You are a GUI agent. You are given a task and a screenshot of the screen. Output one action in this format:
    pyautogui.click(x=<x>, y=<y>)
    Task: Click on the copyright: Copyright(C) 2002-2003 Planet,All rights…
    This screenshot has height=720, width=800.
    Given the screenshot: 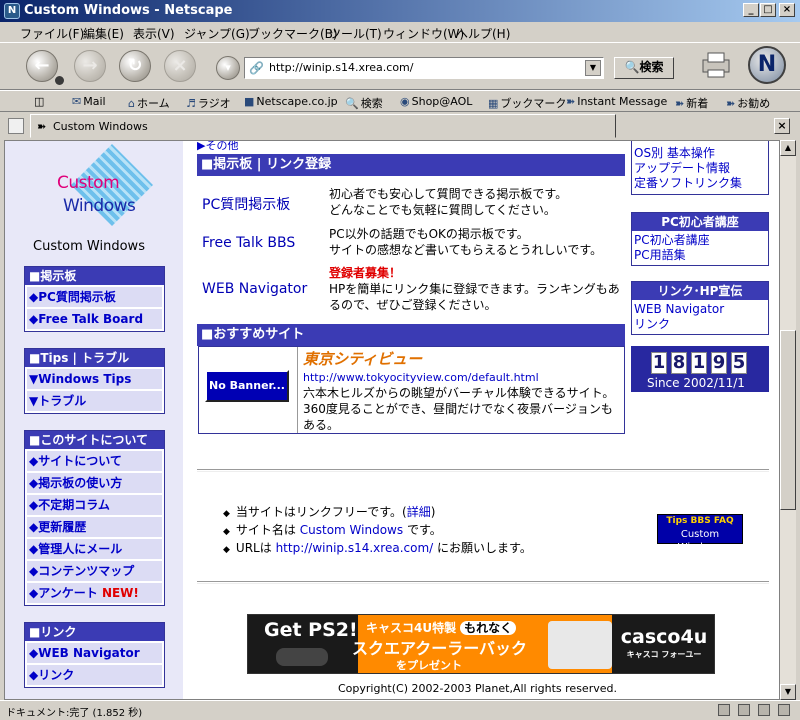 What is the action you would take?
    pyautogui.click(x=477, y=688)
    